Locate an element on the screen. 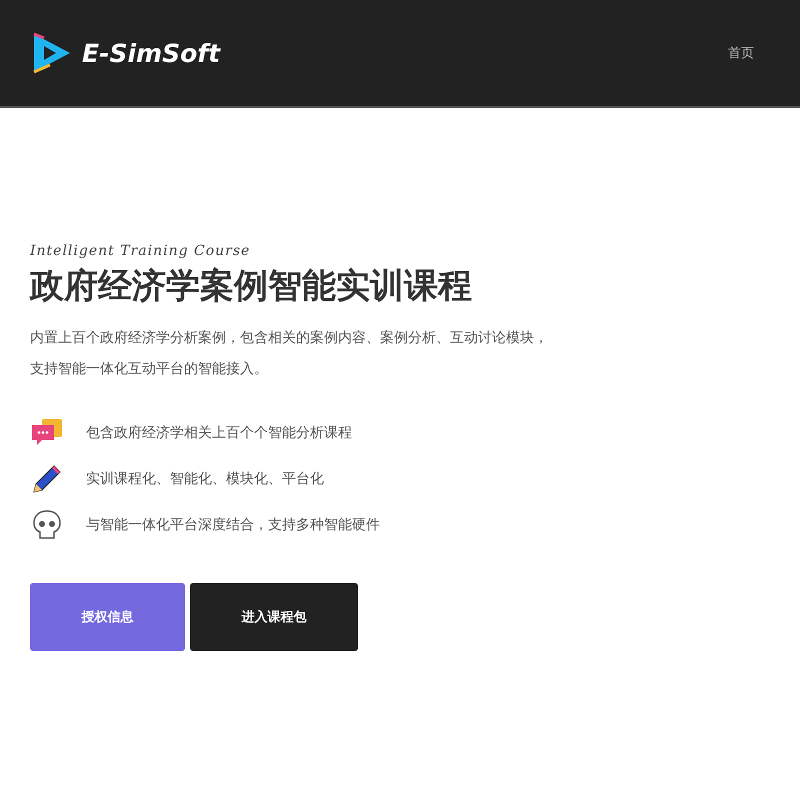  license-button: 授权信息 is located at coordinates (107, 617).